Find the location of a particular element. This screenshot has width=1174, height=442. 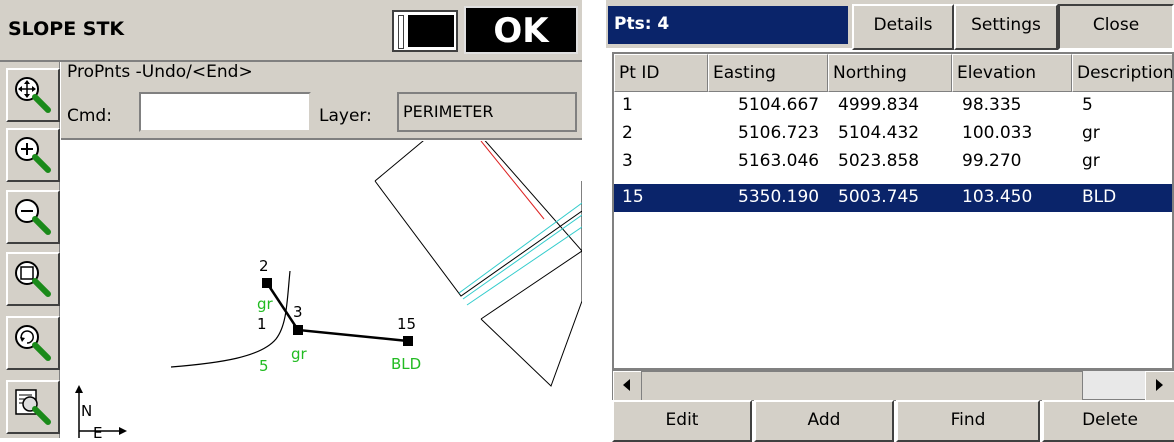

description-cell: BLD is located at coordinates (1099, 197).